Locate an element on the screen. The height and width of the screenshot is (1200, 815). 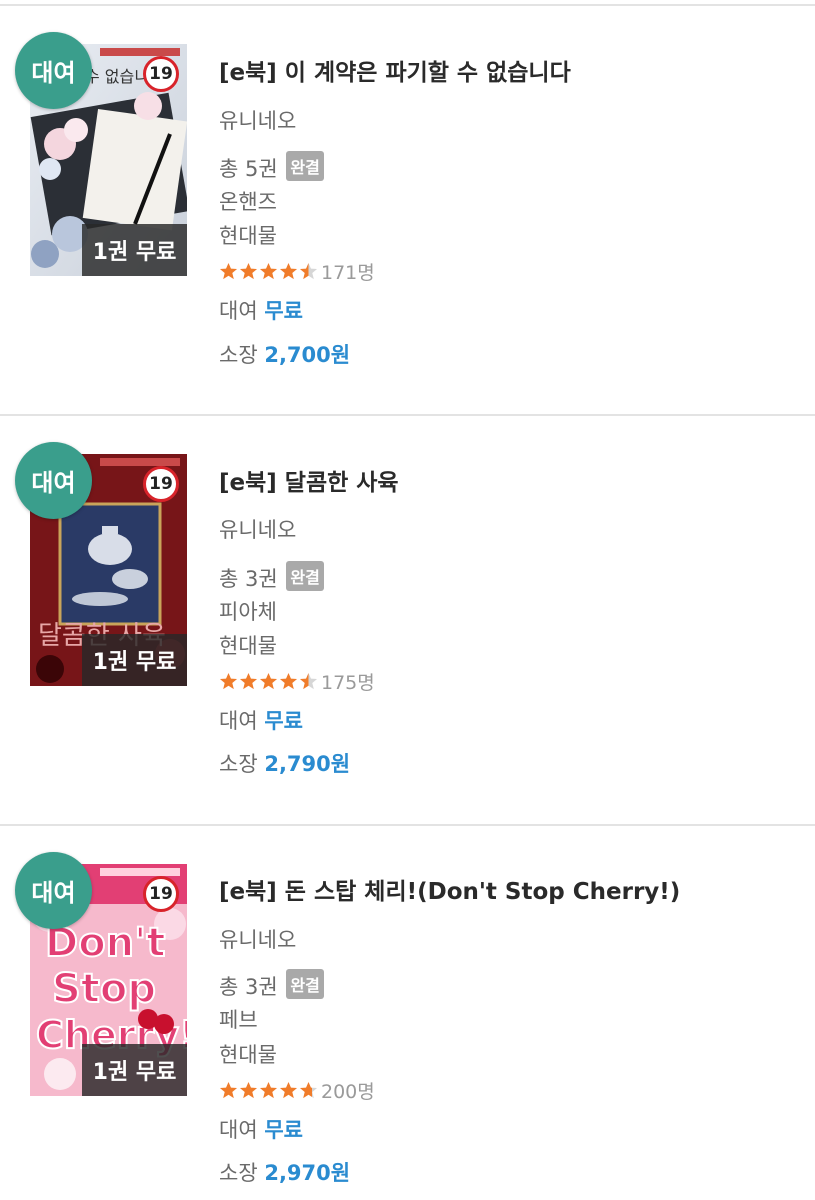
publisher: 페브 is located at coordinates (238, 1019).